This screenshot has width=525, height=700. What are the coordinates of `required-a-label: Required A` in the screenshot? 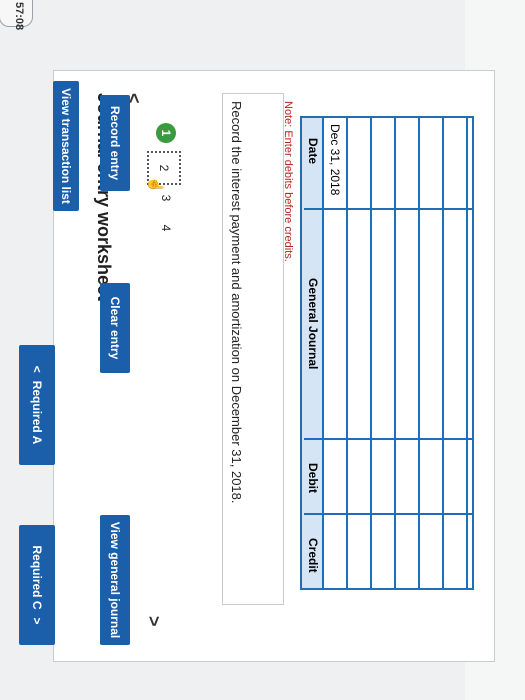 It's located at (37, 412).